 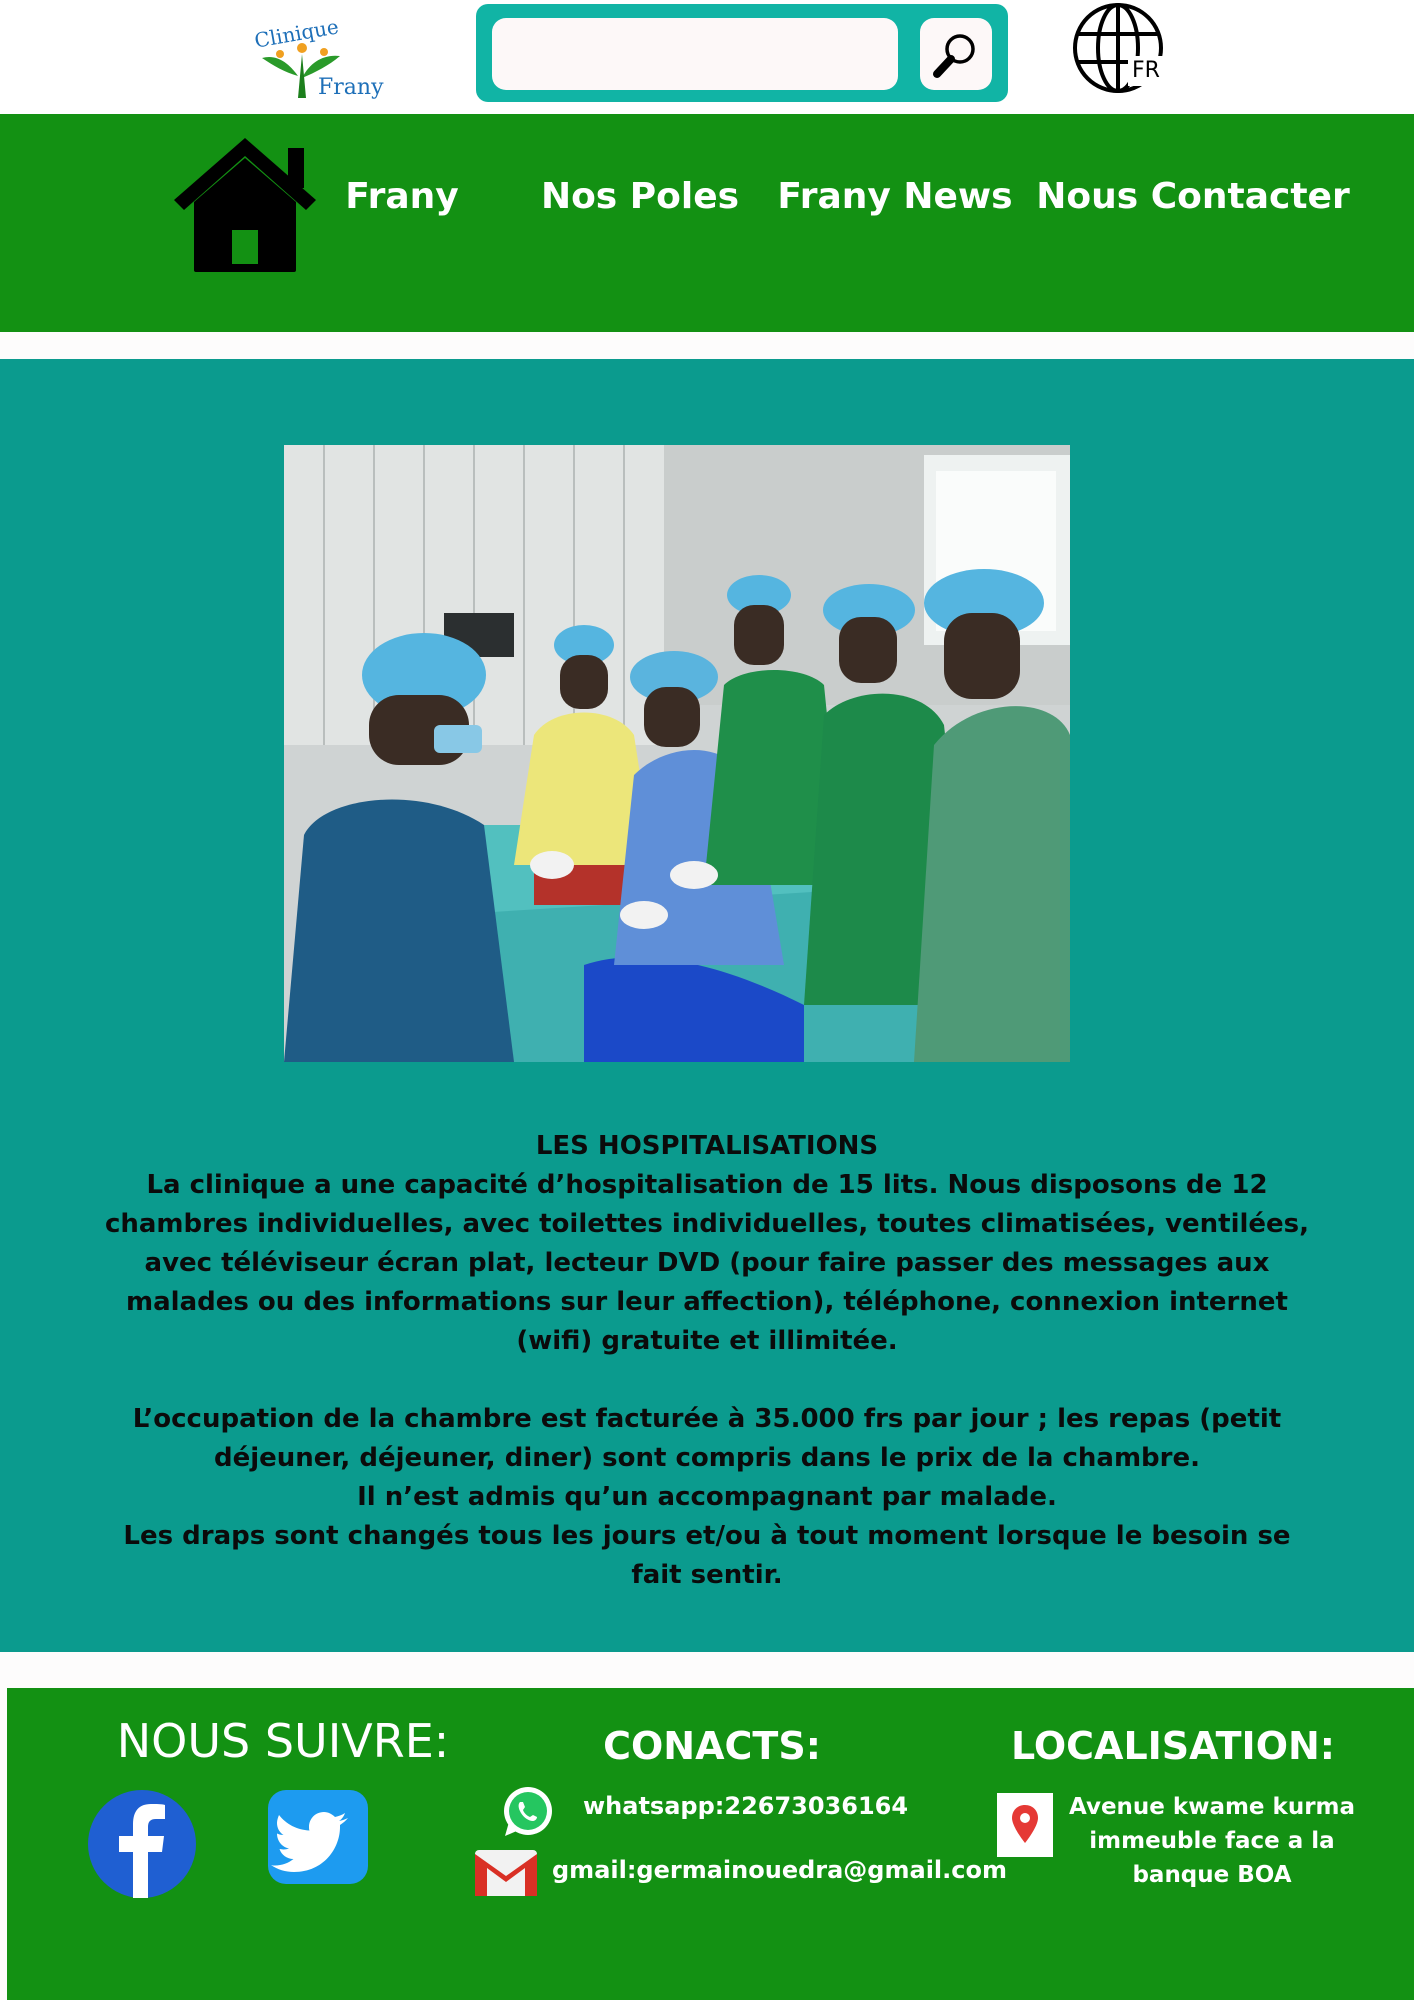 What do you see at coordinates (695, 54) in the screenshot?
I see `search-input` at bounding box center [695, 54].